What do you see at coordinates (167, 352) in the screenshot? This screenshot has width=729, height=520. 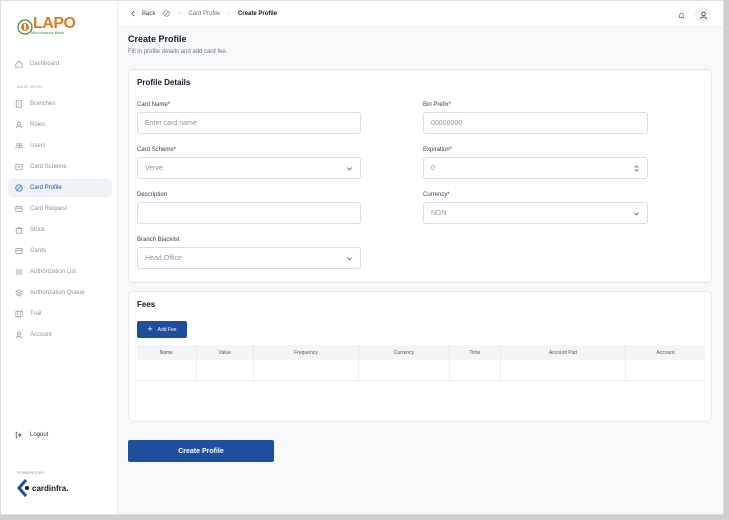 I see `column-header-name: Name` at bounding box center [167, 352].